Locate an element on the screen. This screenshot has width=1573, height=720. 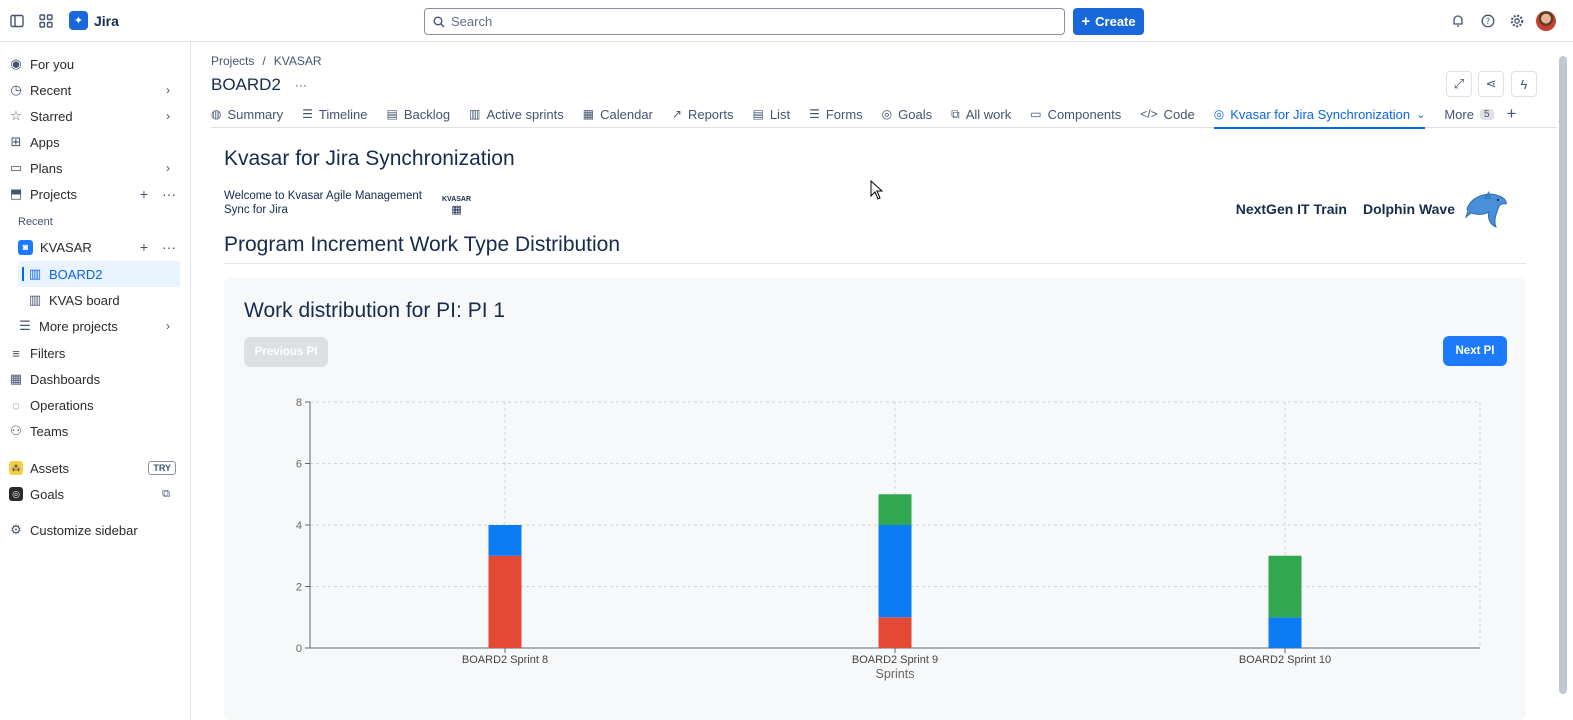
y-tick-label: 8 is located at coordinates (299, 403).